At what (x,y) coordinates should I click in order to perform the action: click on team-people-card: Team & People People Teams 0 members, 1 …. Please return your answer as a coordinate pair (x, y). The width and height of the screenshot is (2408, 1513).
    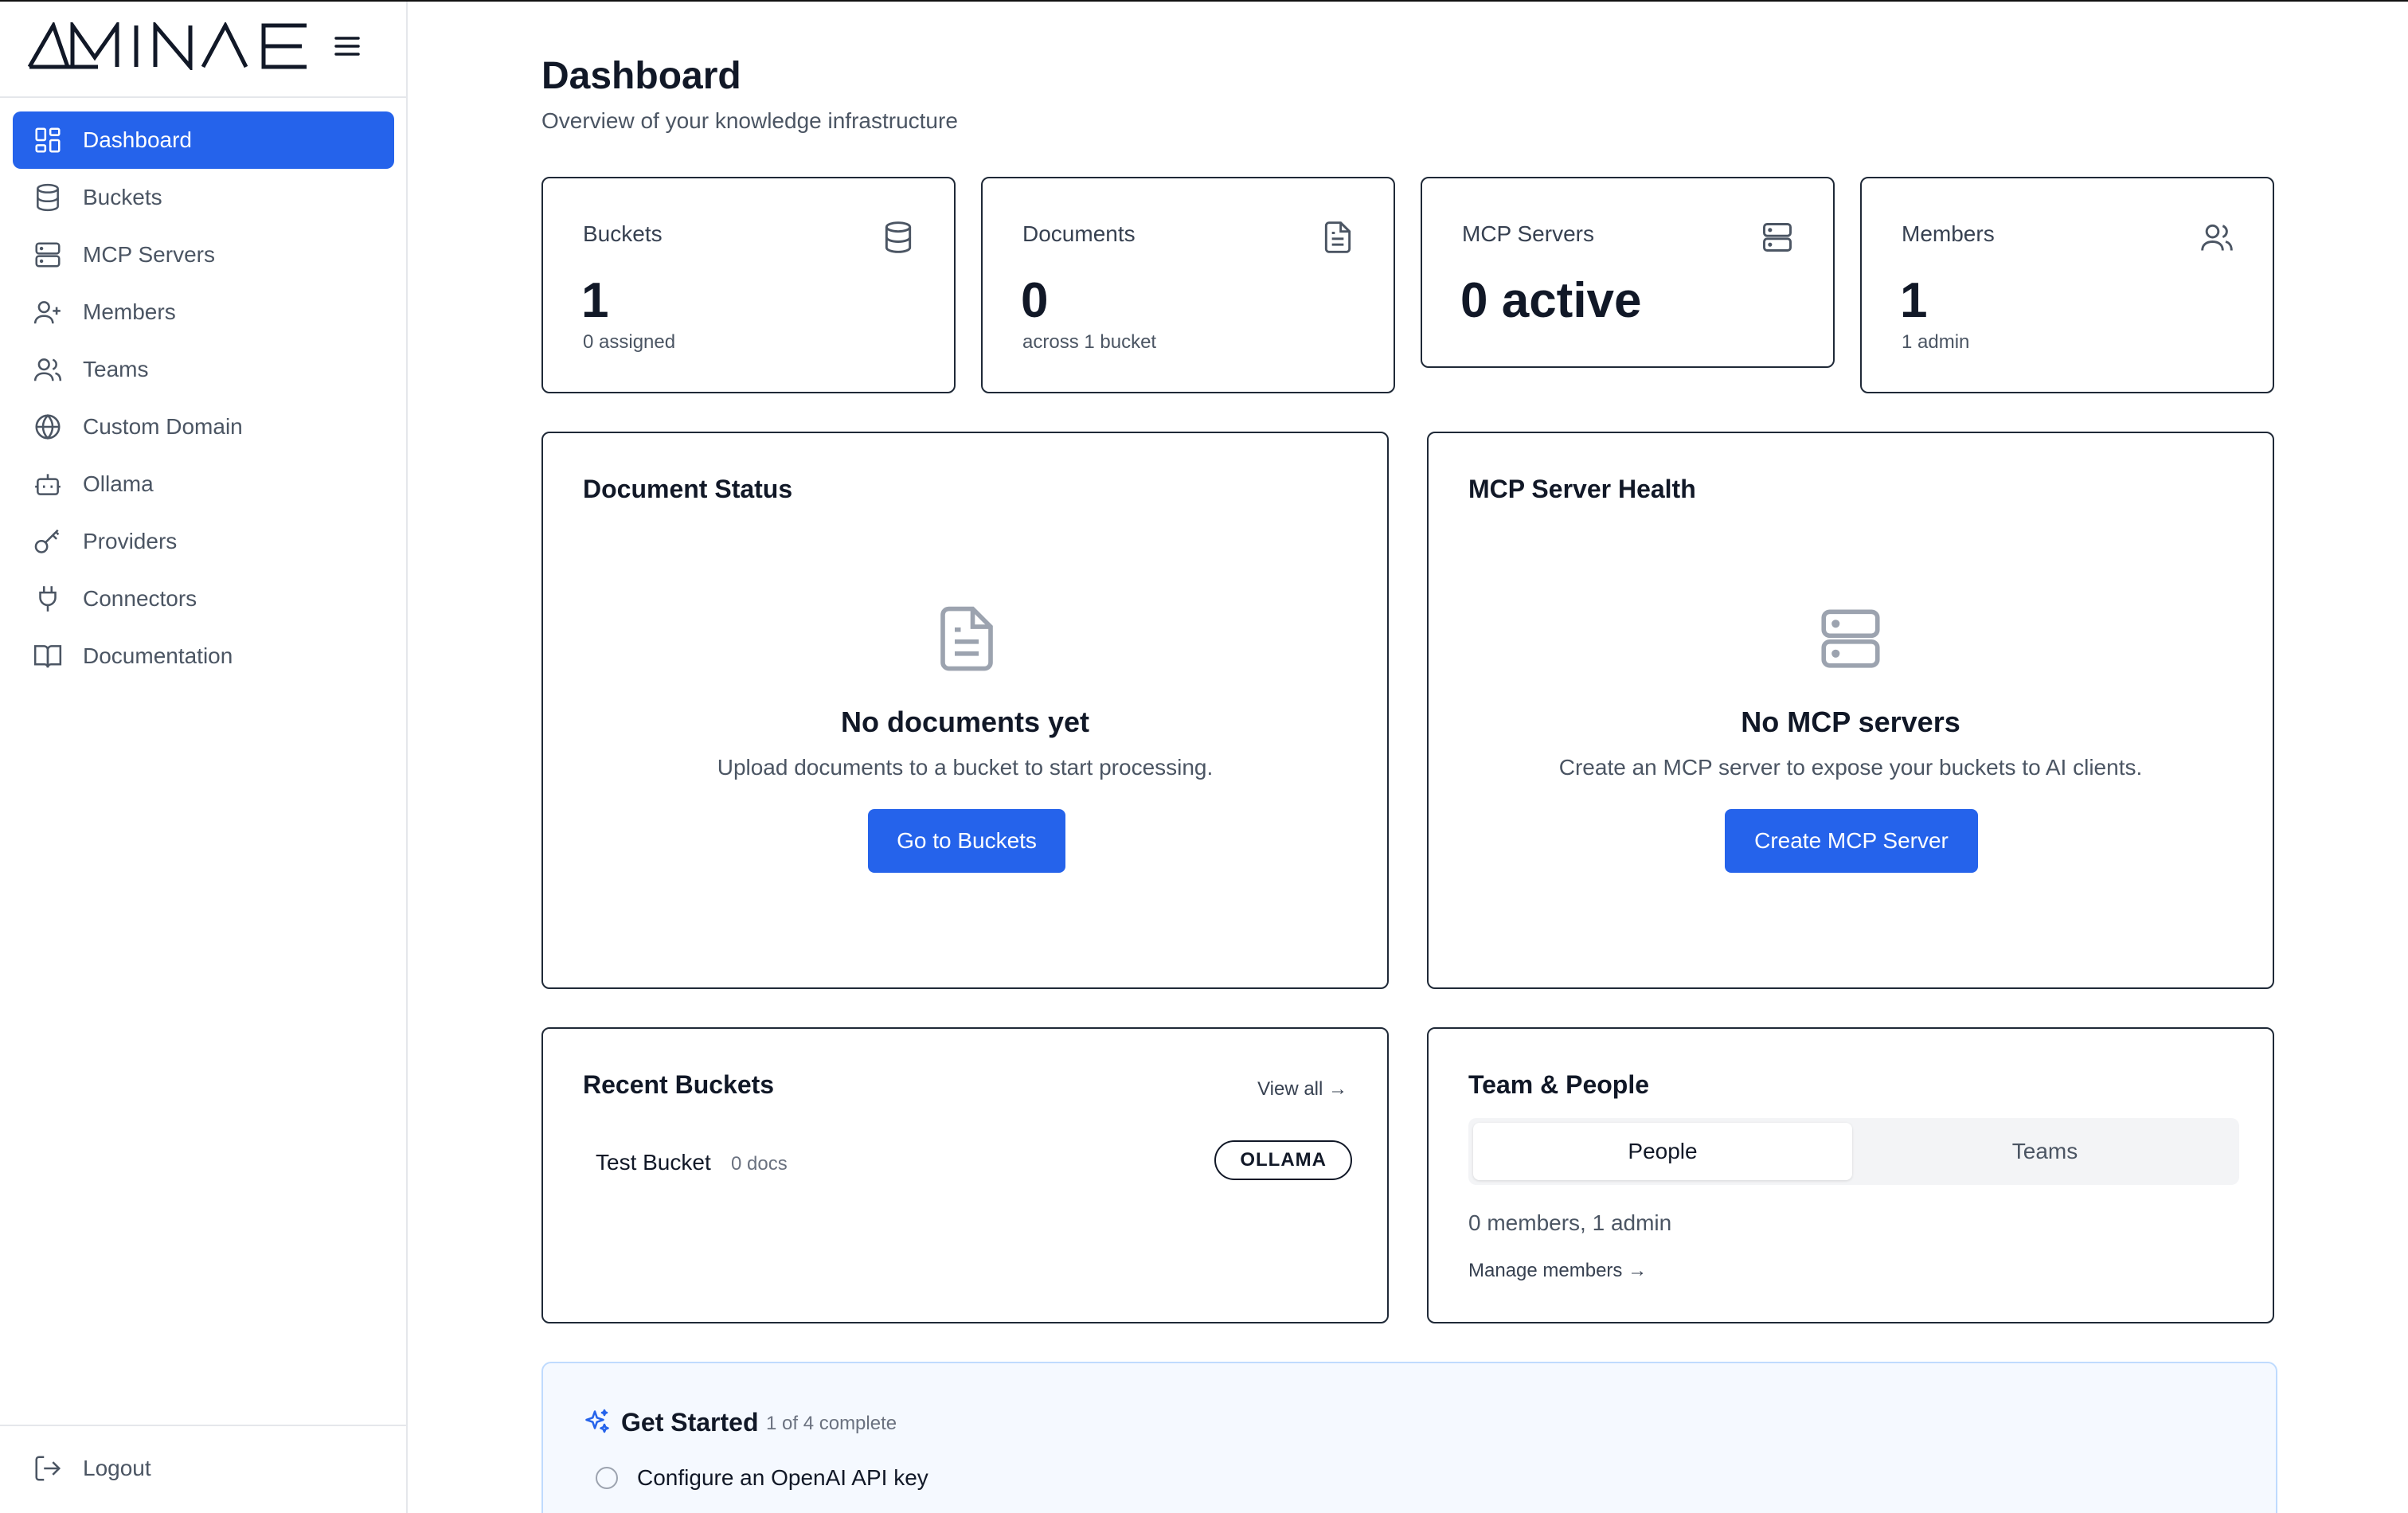
    Looking at the image, I should click on (1850, 1175).